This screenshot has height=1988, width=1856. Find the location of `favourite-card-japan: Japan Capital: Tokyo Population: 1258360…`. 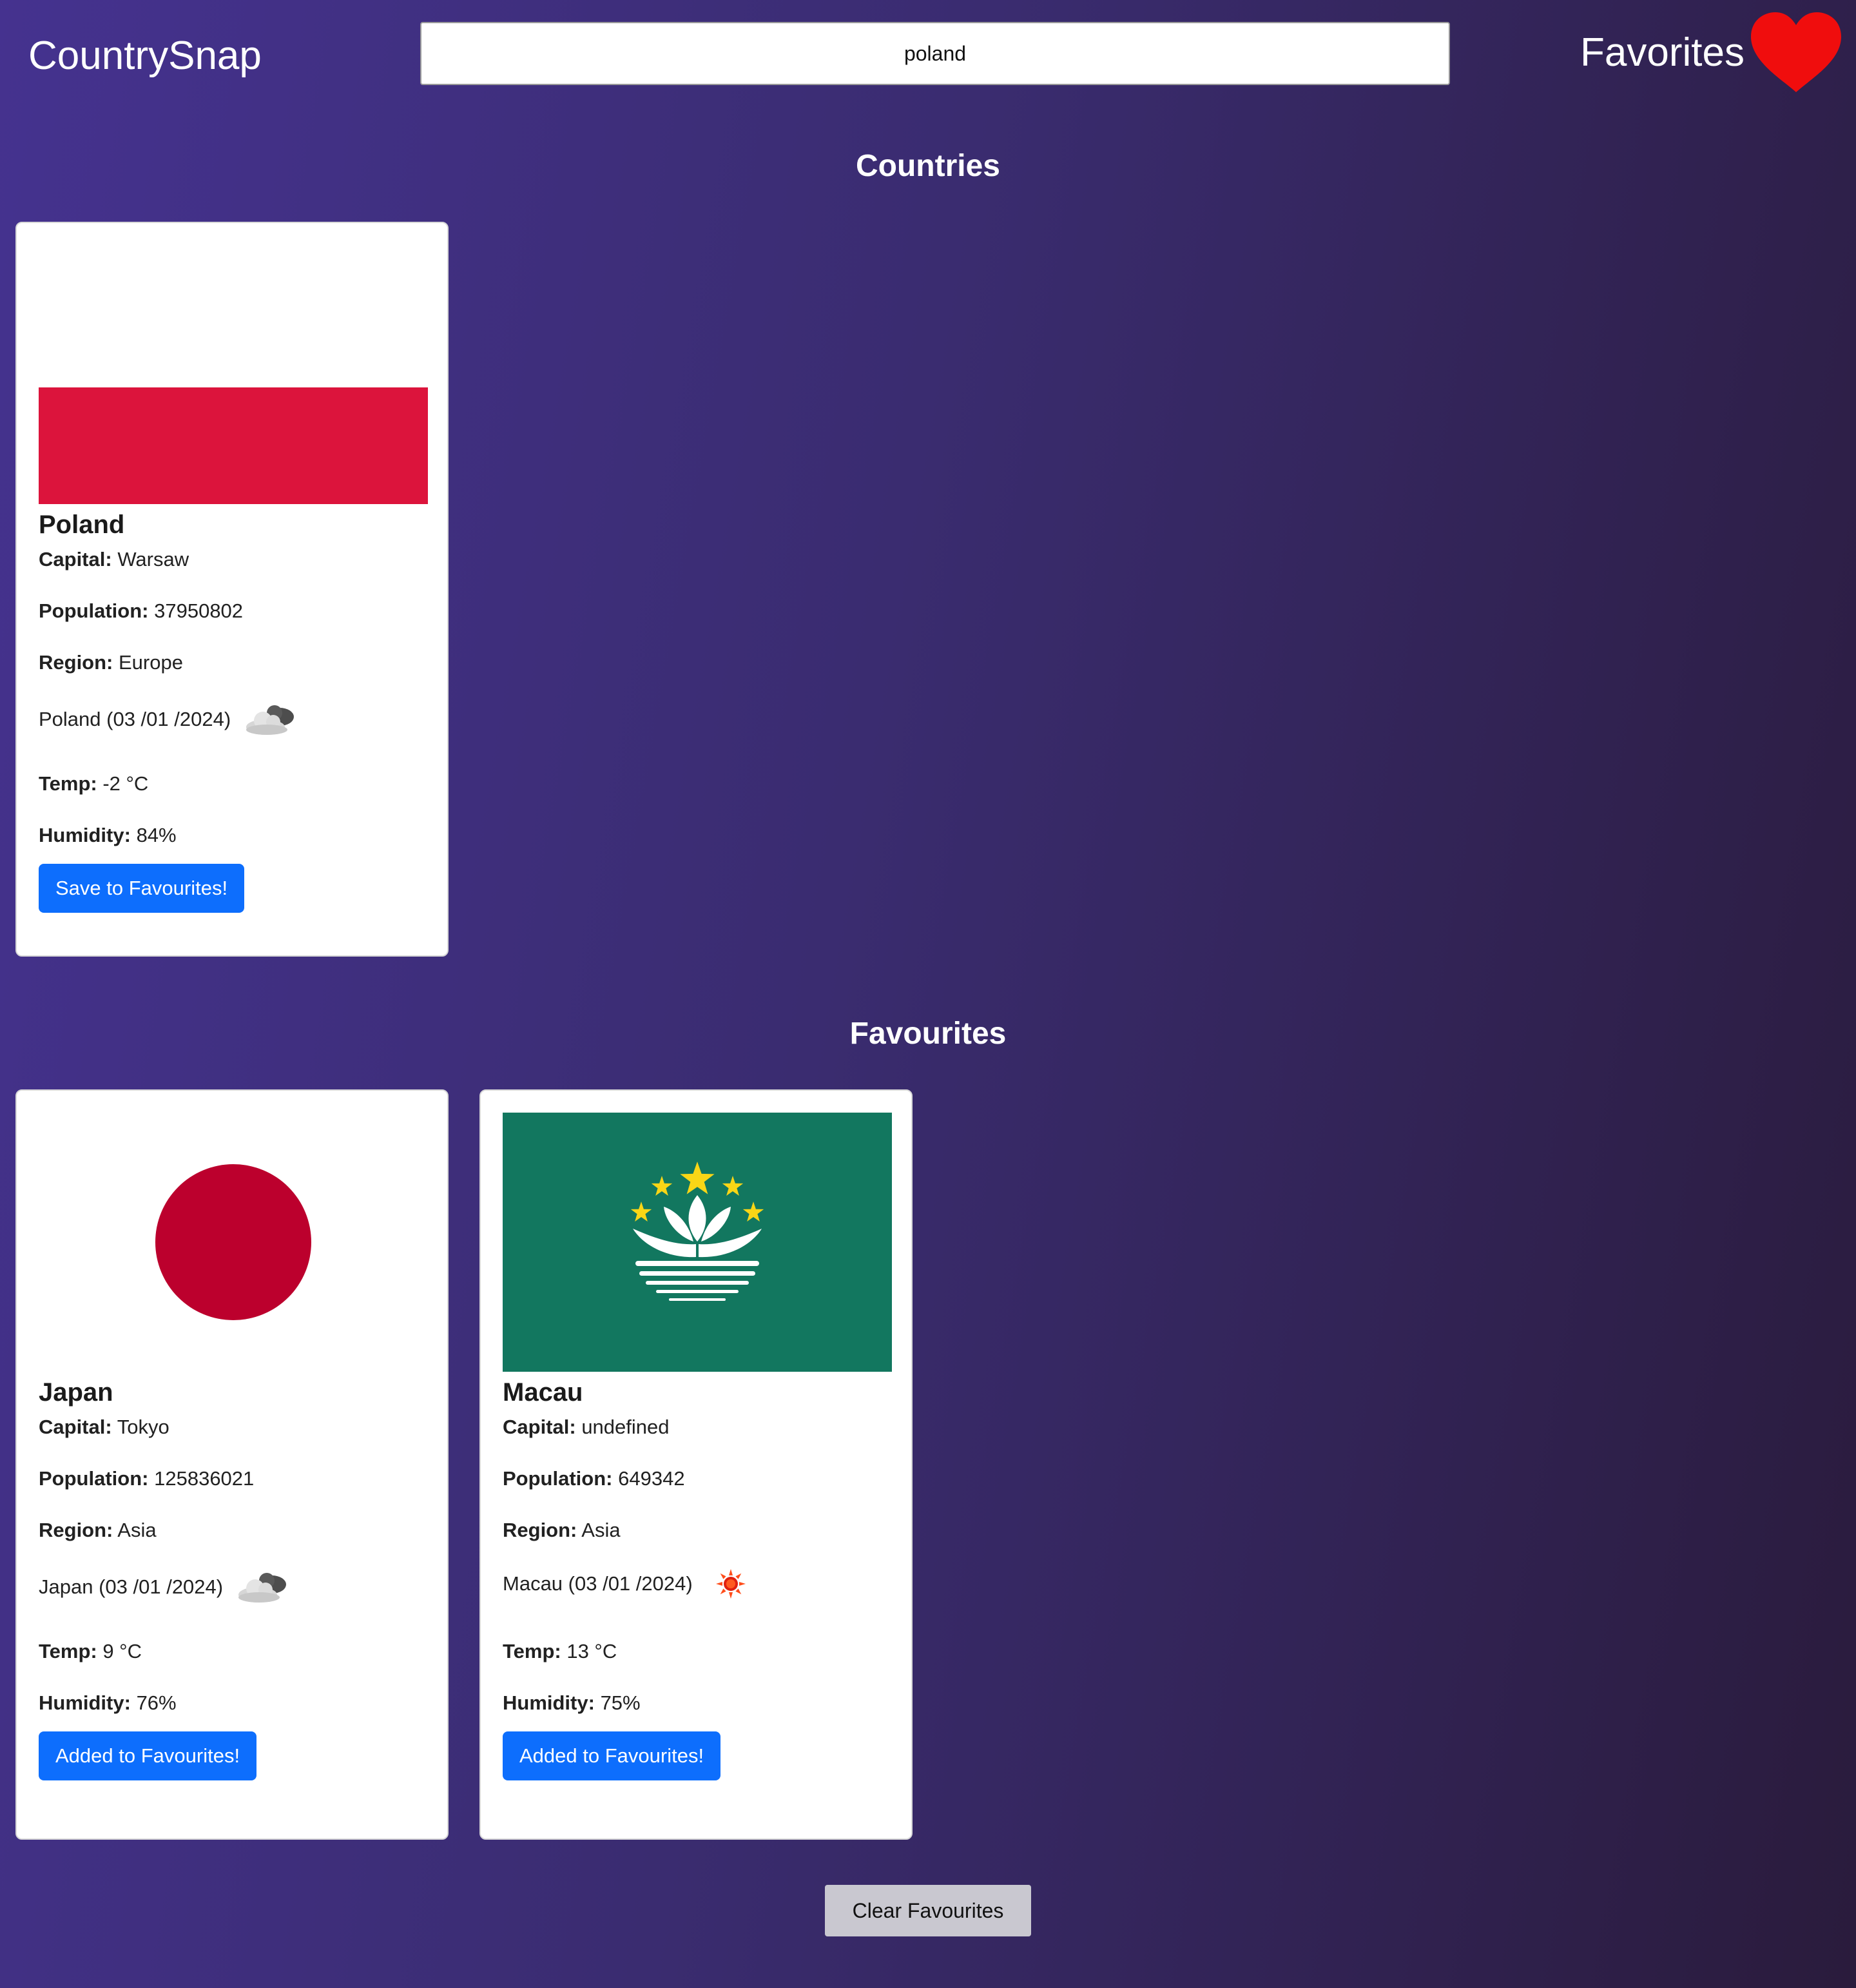

favourite-card-japan: Japan Capital: Tokyo Population: 1258360… is located at coordinates (232, 1464).